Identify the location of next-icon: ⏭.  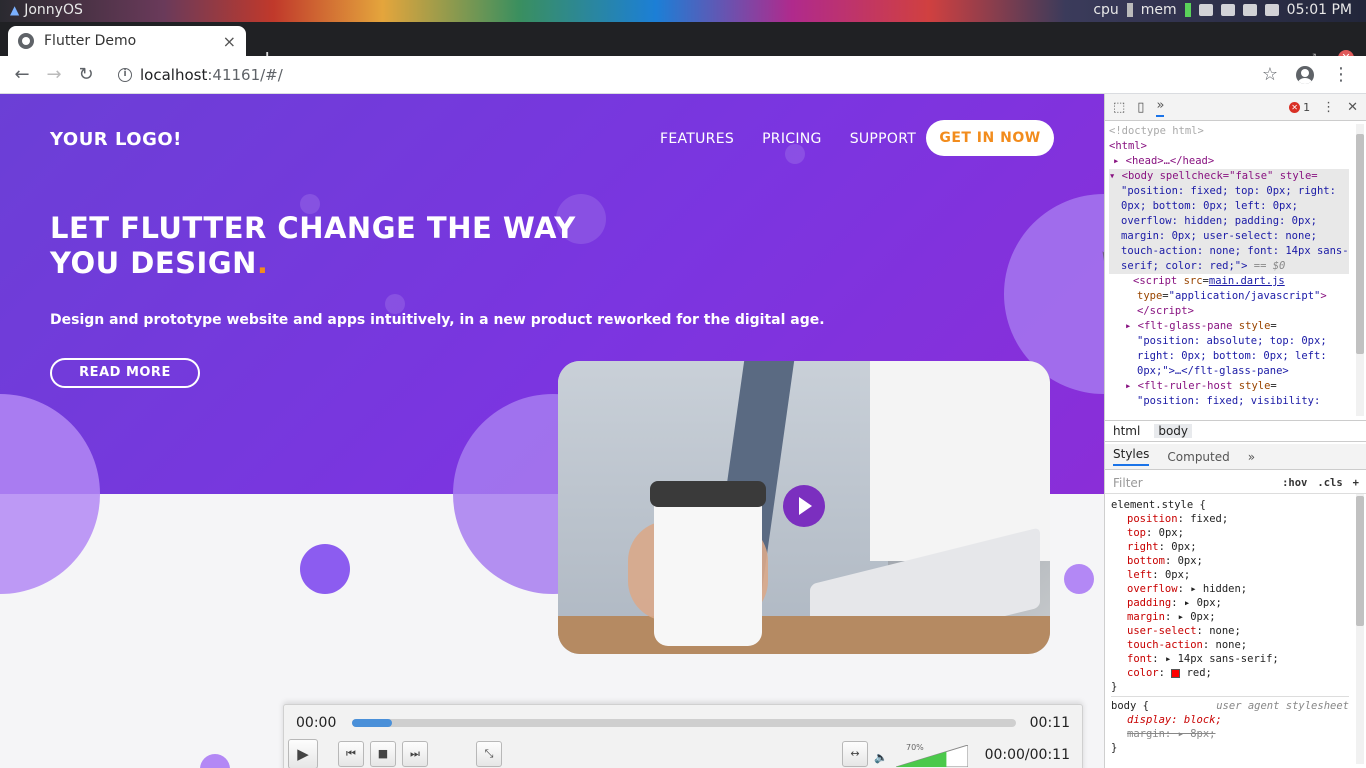
(415, 754).